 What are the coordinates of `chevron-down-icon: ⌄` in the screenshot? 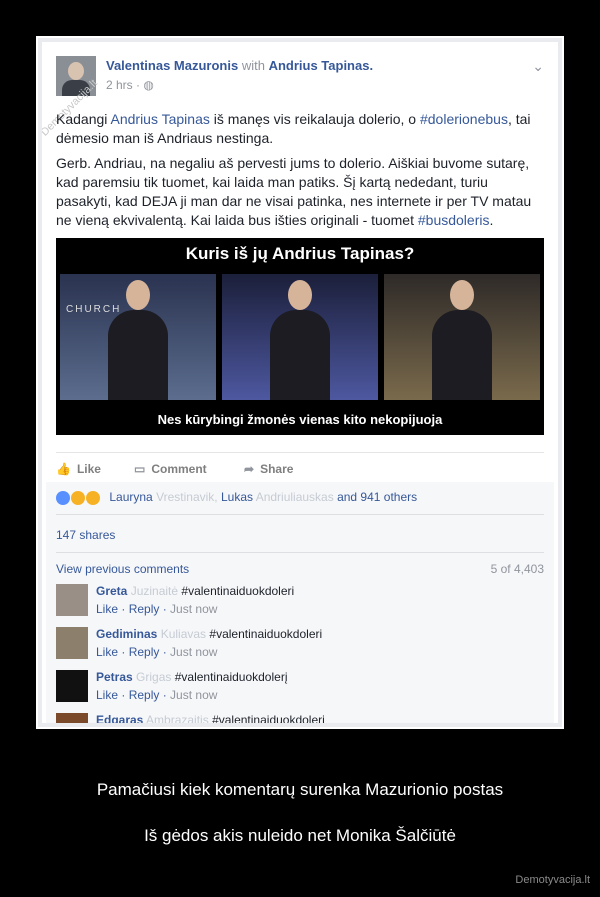 It's located at (538, 66).